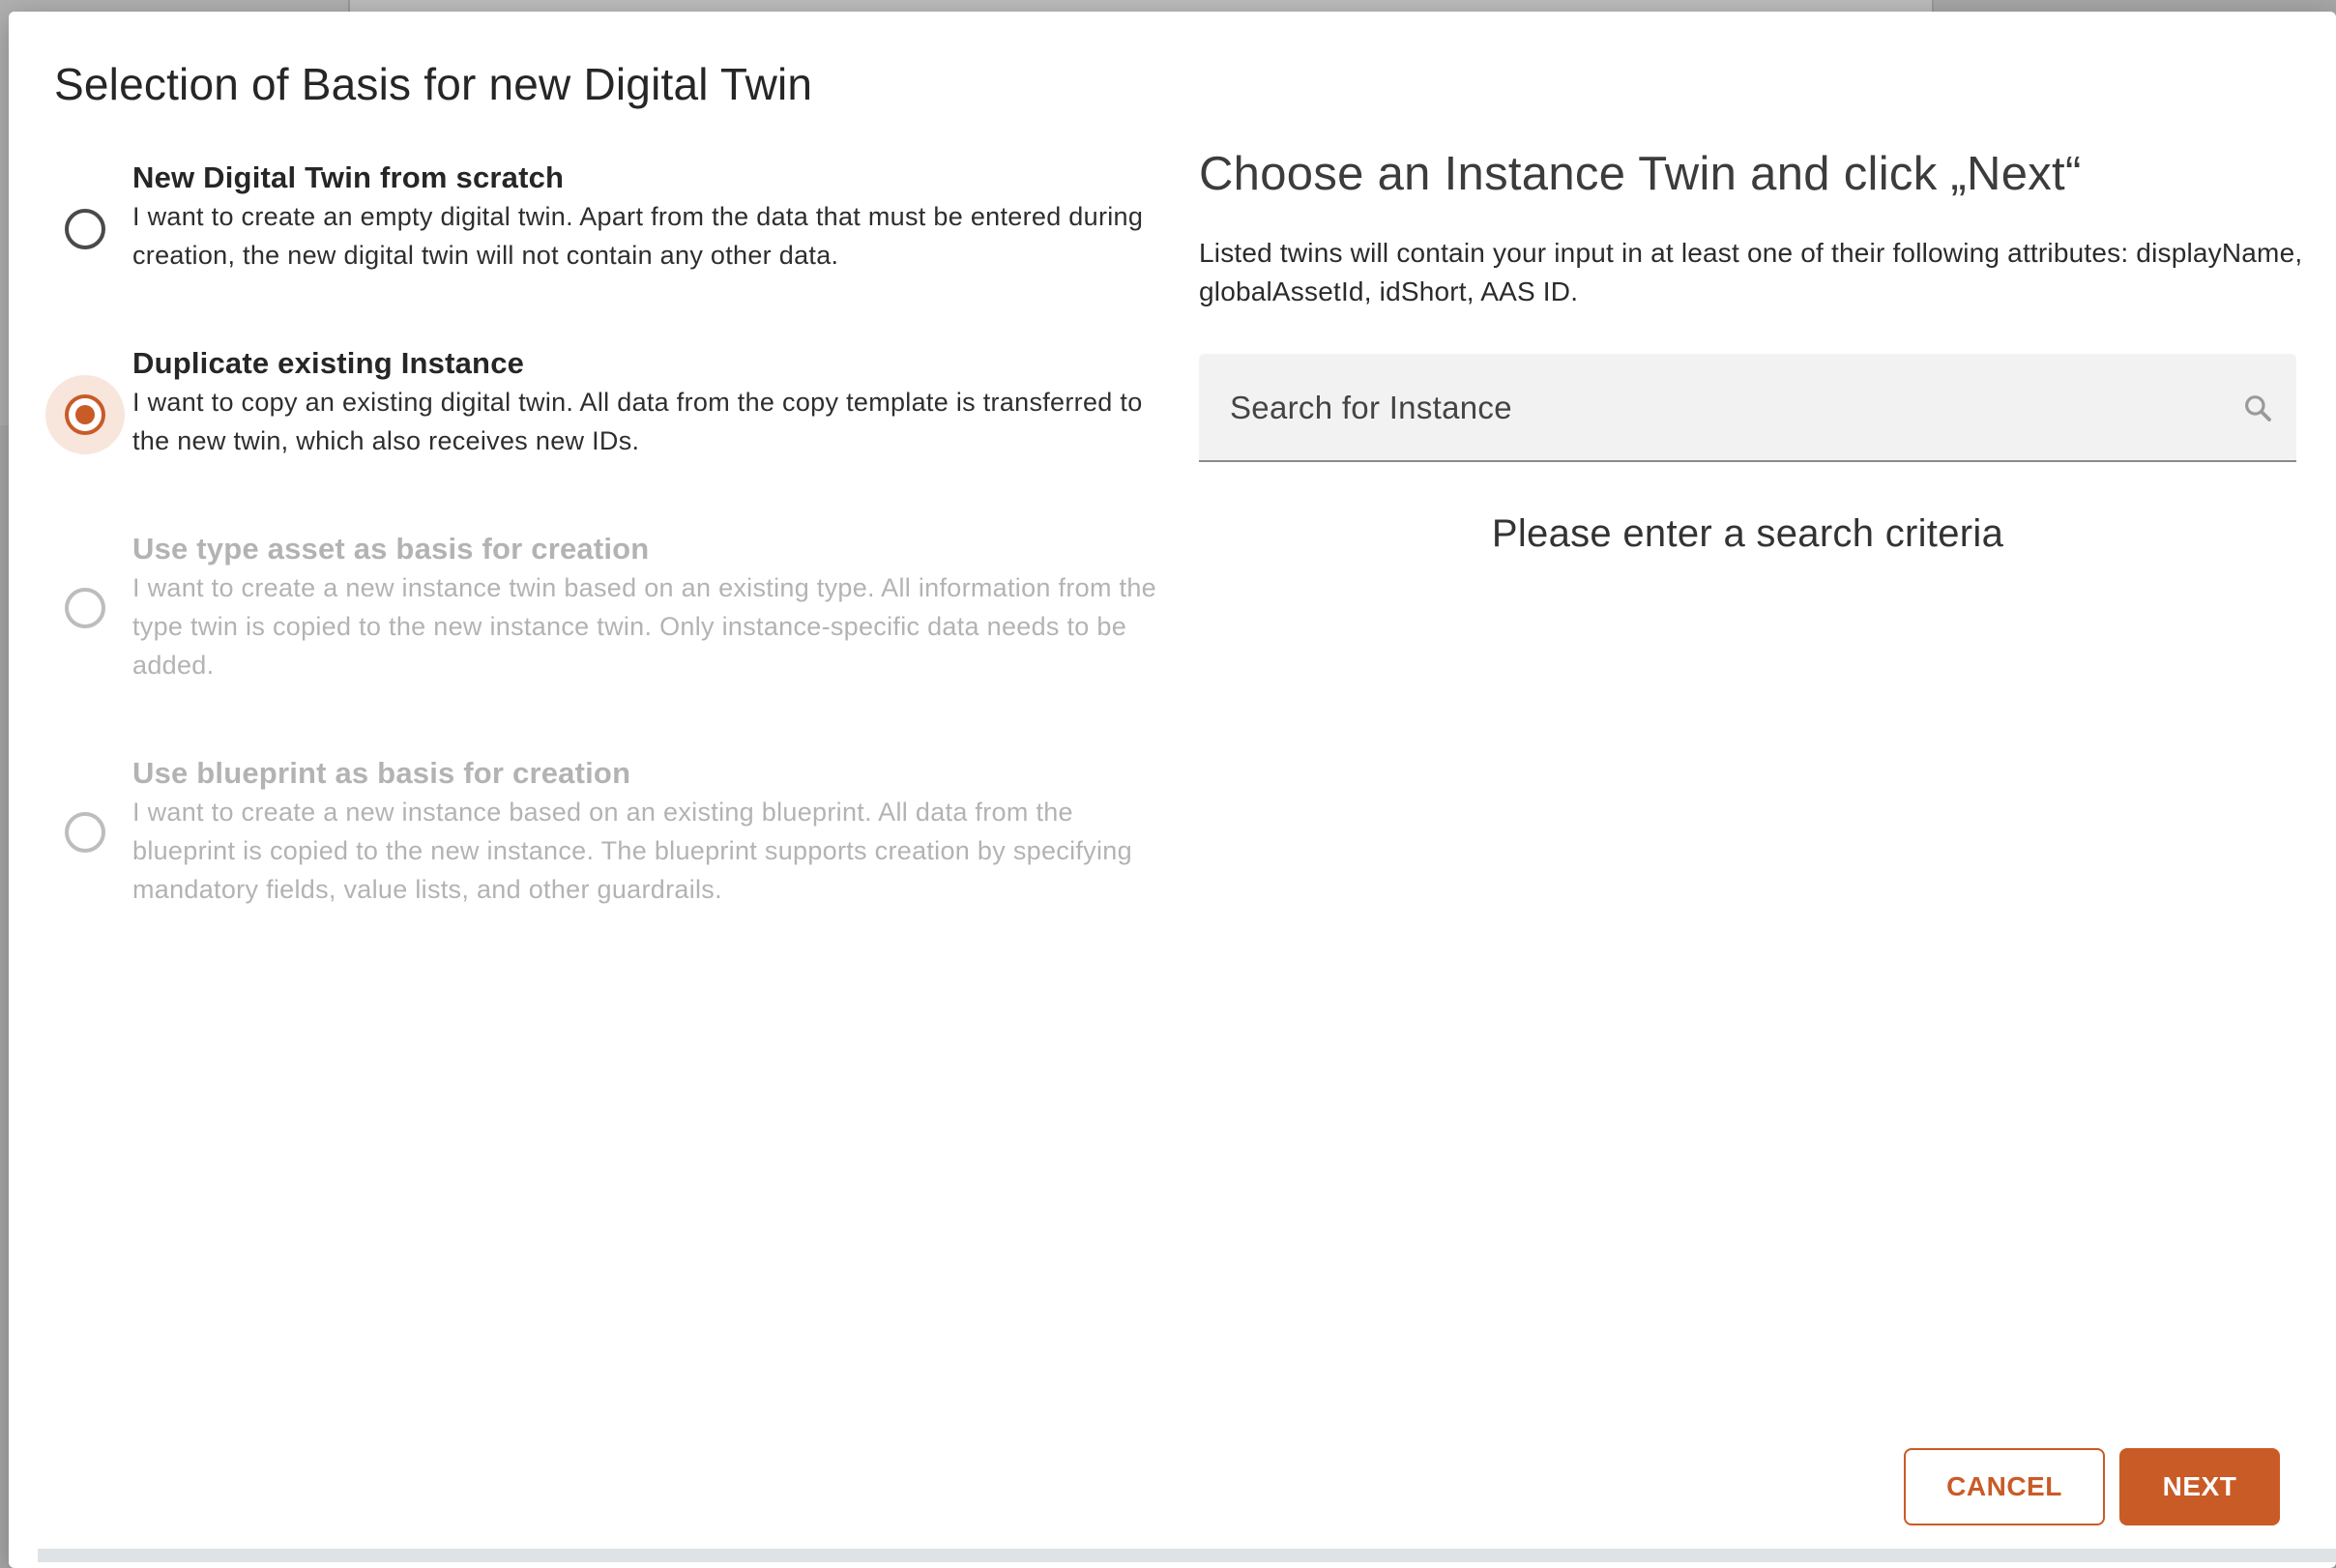  I want to click on radio-duplicate-instance, so click(85, 414).